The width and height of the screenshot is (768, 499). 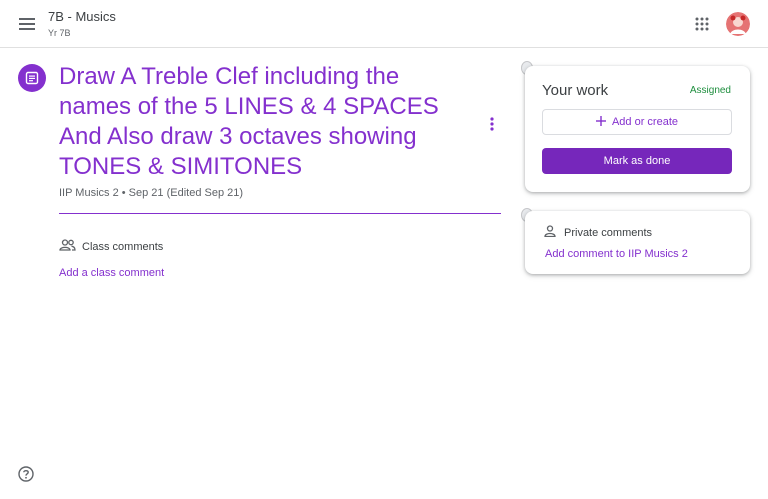 What do you see at coordinates (59, 33) in the screenshot?
I see `class-subtitle: Yr 7B` at bounding box center [59, 33].